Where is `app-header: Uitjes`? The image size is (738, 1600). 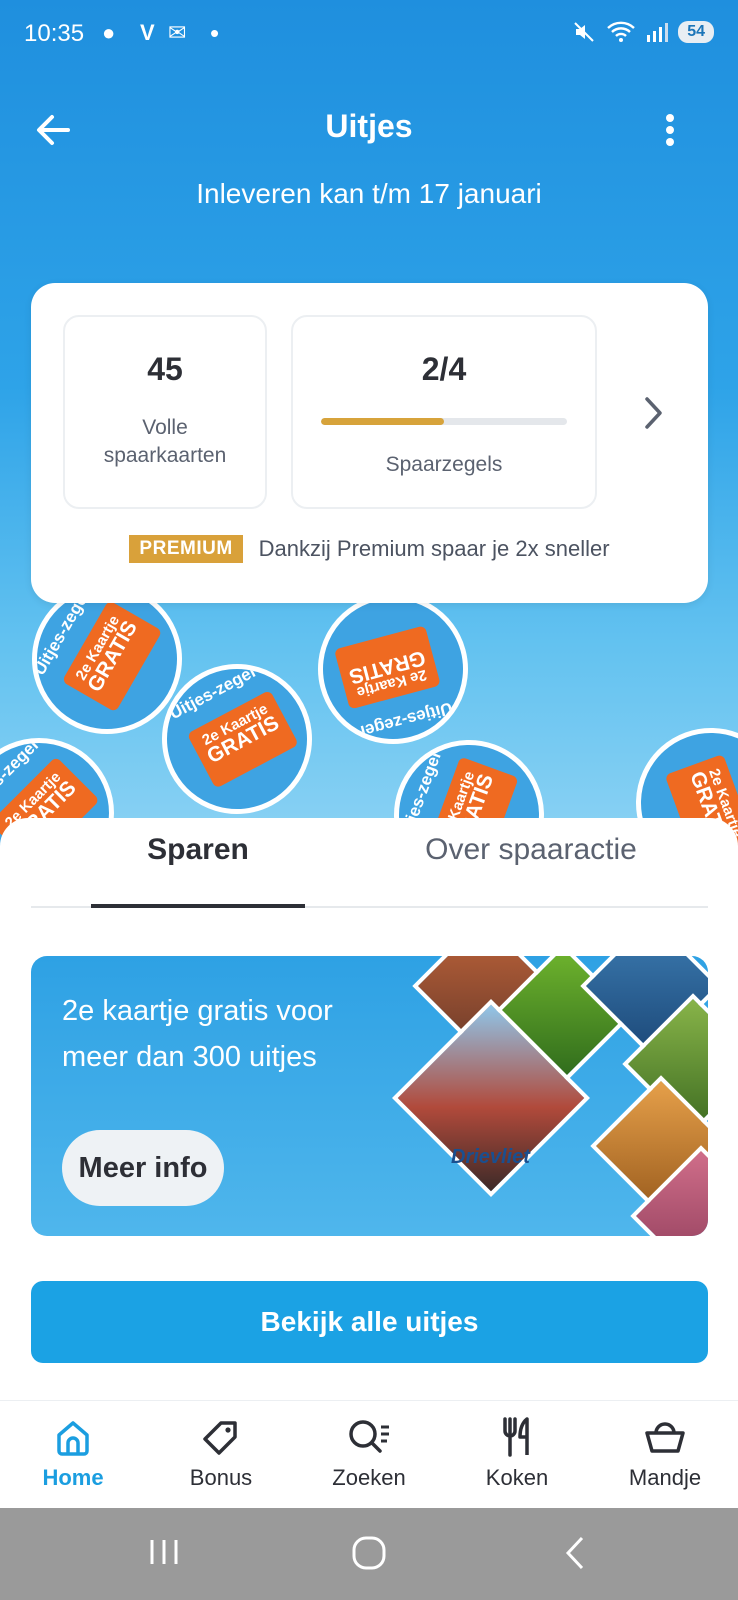
app-header: Uitjes is located at coordinates (369, 130).